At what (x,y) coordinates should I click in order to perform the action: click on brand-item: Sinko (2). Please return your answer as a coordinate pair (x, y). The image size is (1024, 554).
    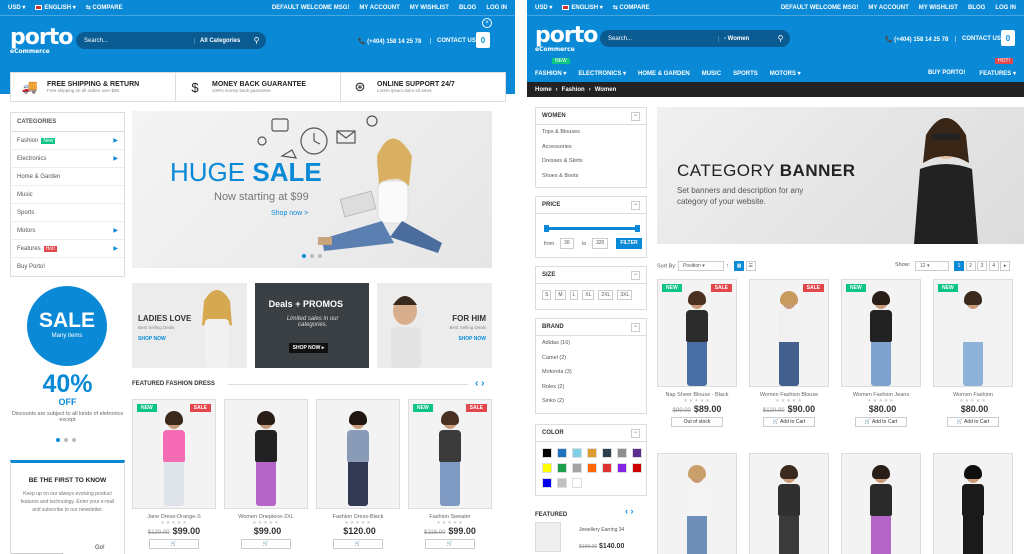
    Looking at the image, I should click on (591, 401).